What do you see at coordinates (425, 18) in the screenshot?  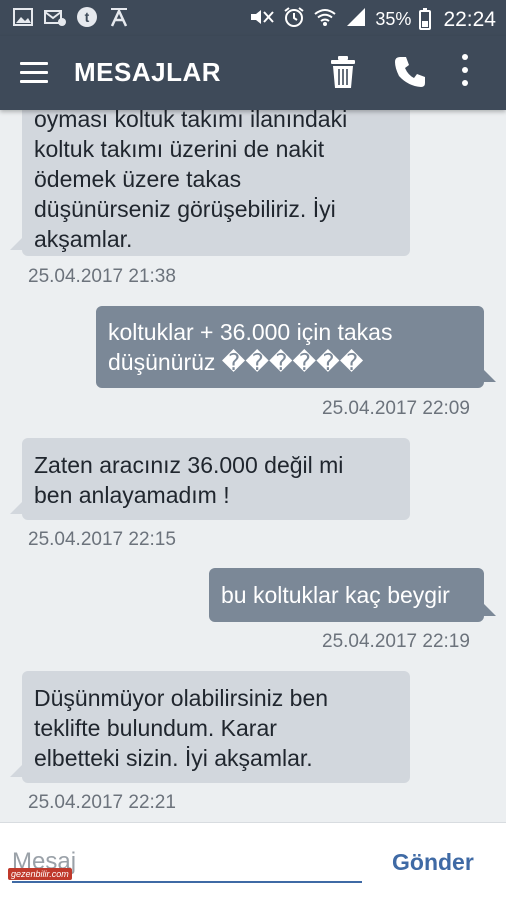 I see `battery-icon` at bounding box center [425, 18].